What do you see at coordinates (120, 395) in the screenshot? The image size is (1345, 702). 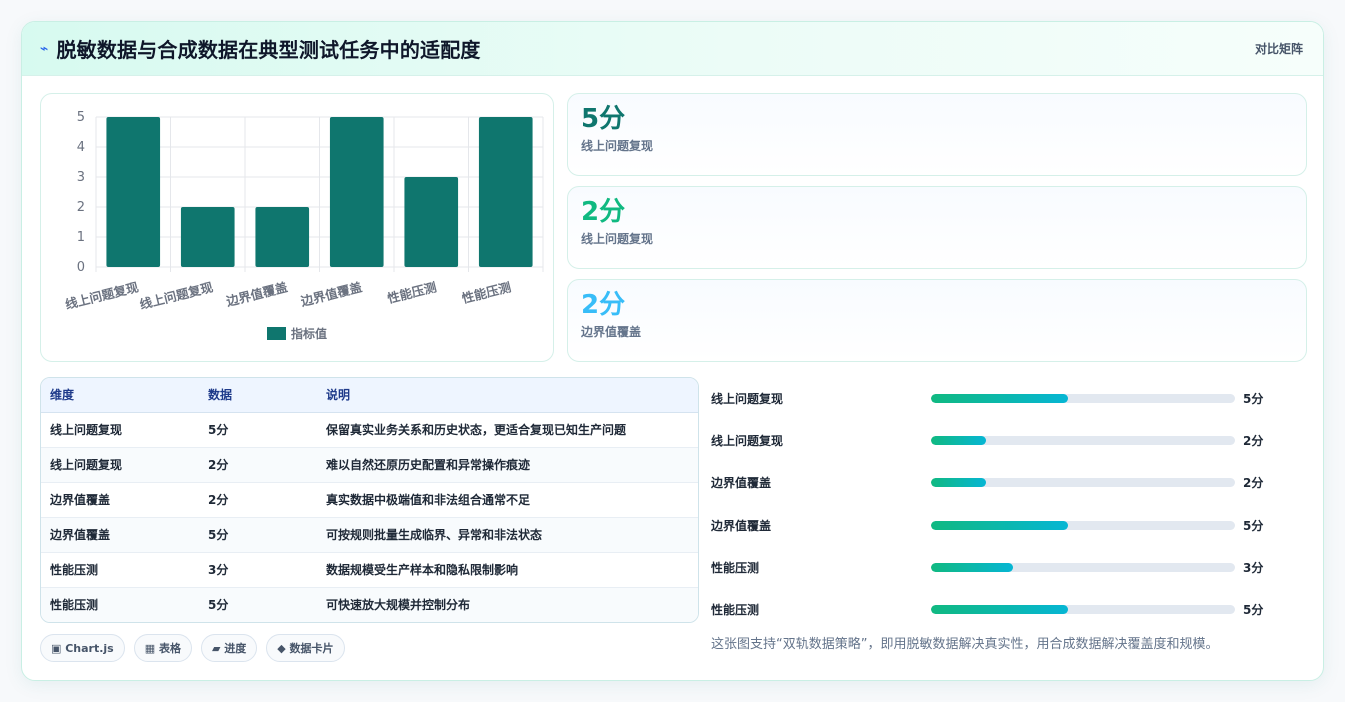 I see `table-header-dimension: 维度` at bounding box center [120, 395].